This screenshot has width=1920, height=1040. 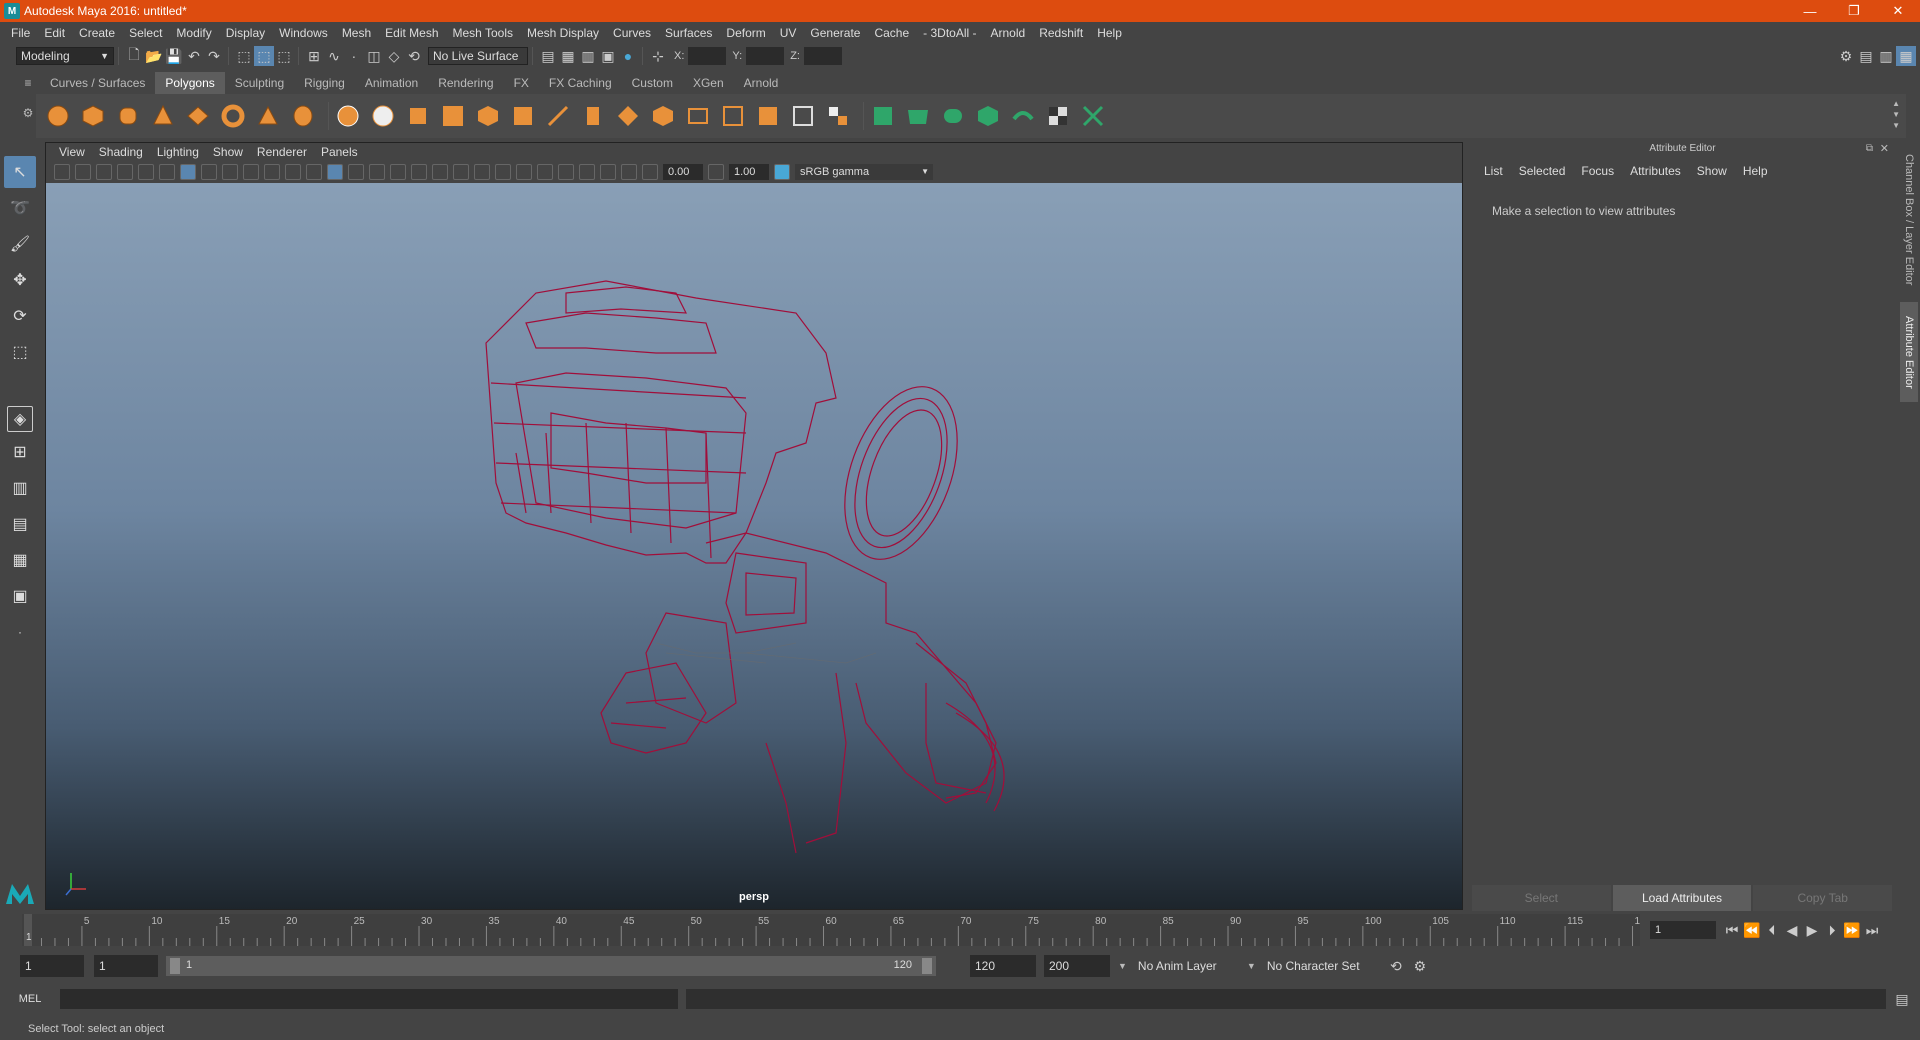 I want to click on snap-surface-icon: ◇, so click(x=394, y=56).